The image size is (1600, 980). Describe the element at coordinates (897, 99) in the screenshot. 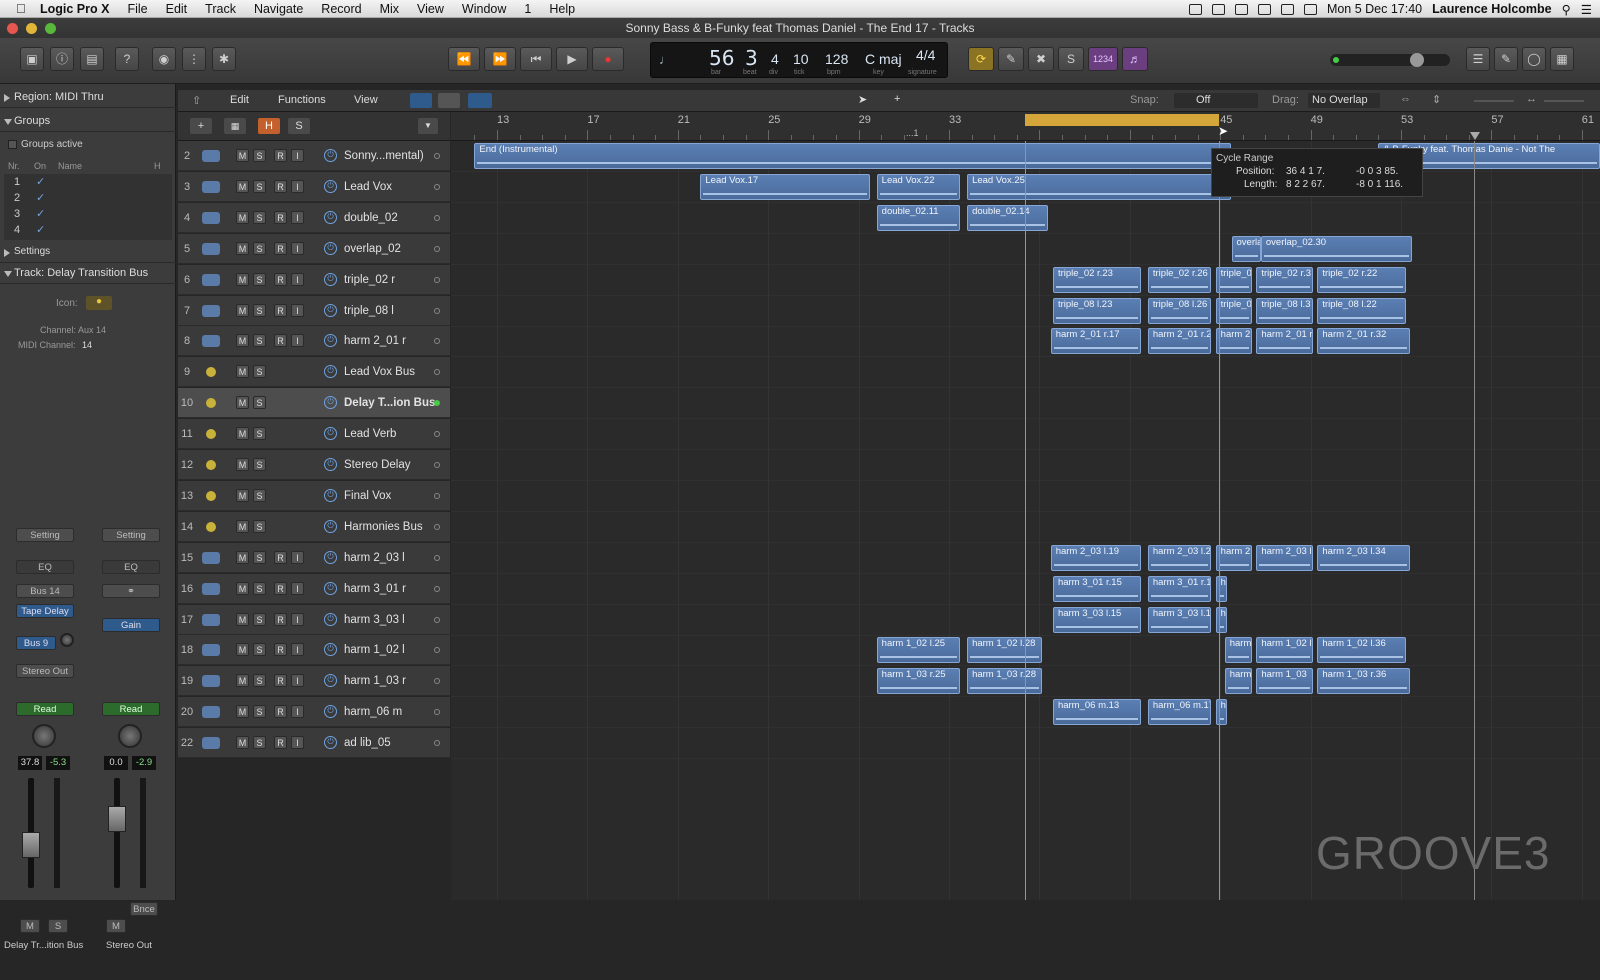

I see `pencil-tool-icon: +` at that location.